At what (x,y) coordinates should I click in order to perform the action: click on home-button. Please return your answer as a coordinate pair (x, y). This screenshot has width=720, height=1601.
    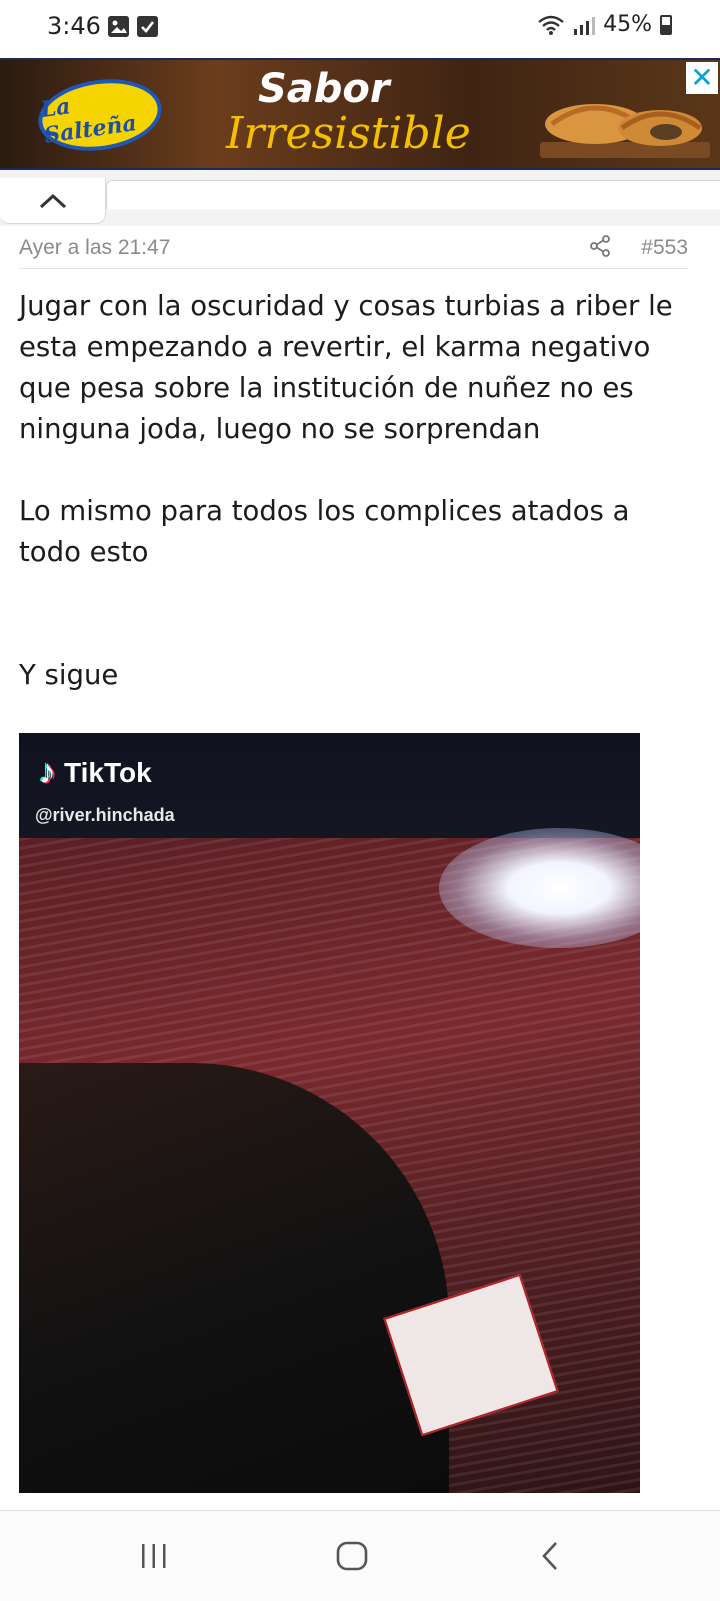
    Looking at the image, I should click on (352, 1556).